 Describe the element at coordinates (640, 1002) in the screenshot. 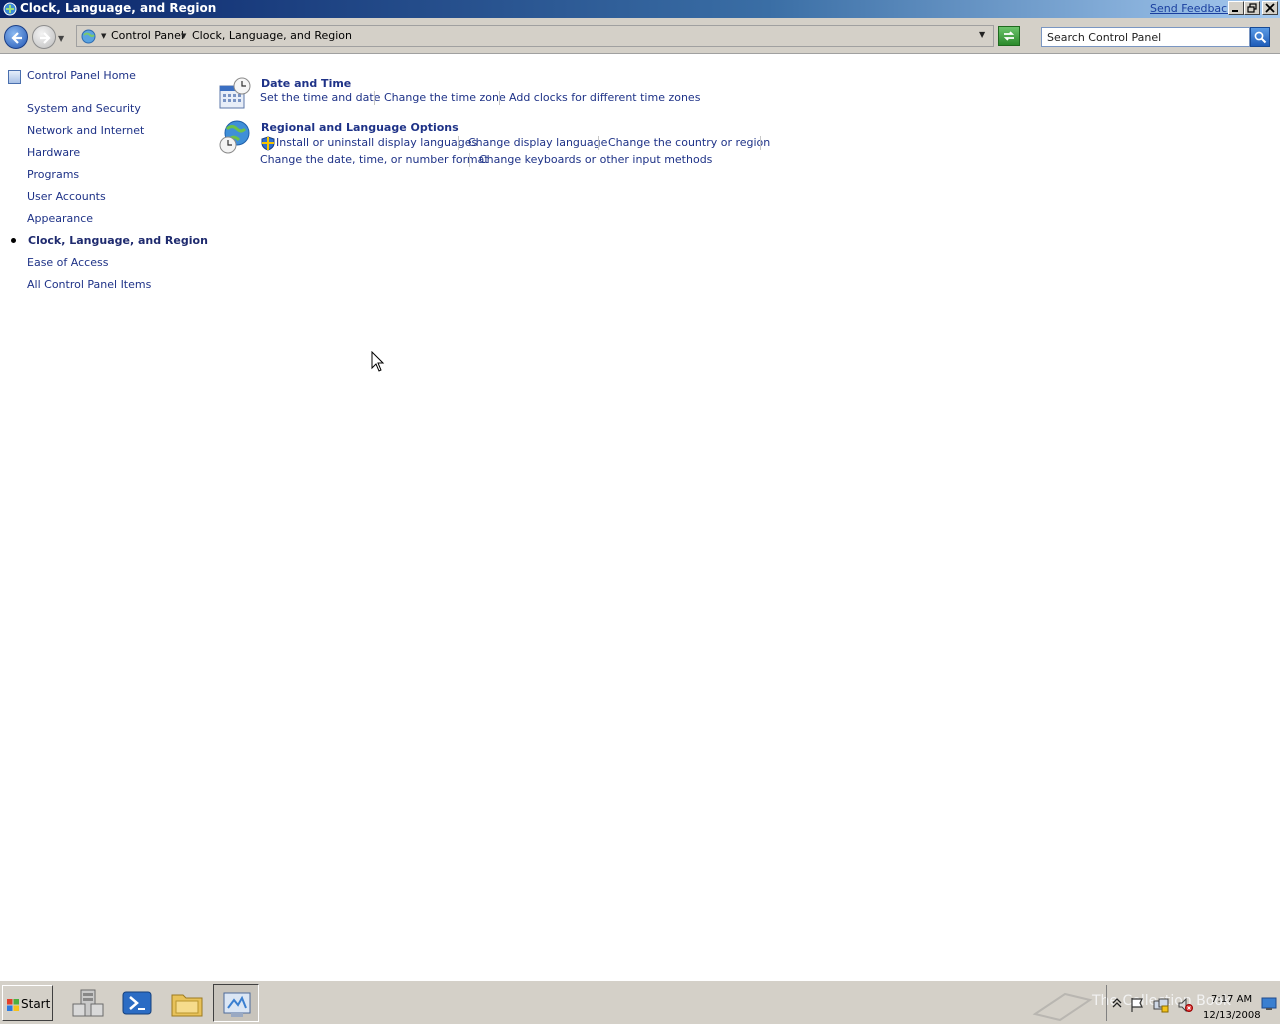

I see `taskbar: Start The Collection Book` at that location.